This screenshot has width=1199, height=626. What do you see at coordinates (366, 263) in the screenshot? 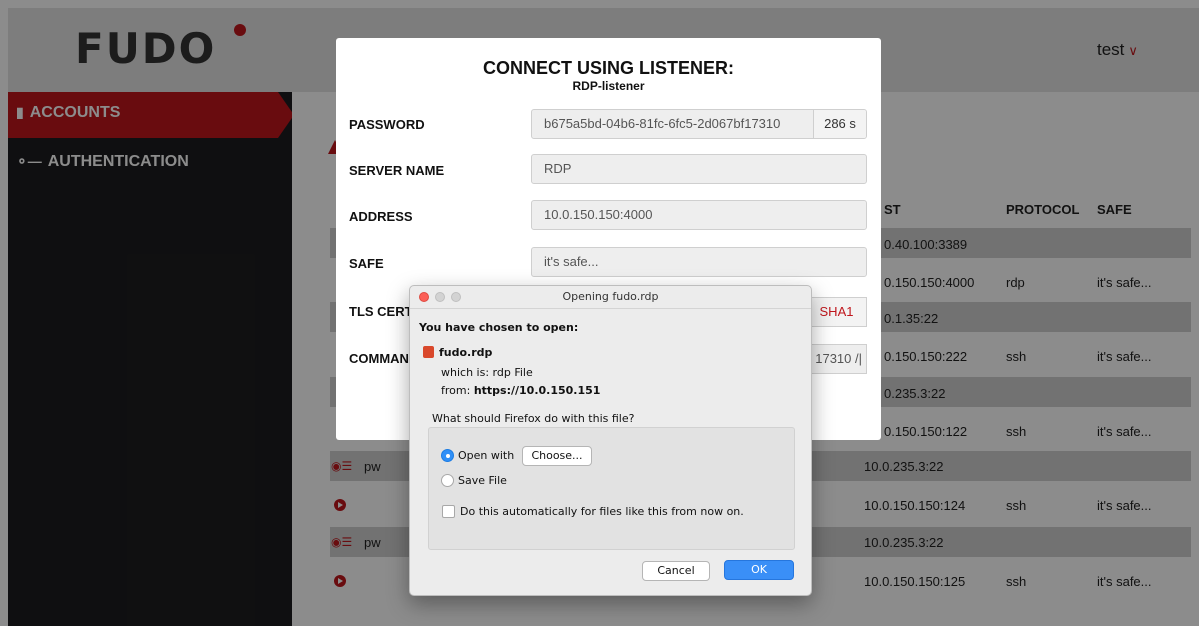
I see `safe-label: SAFE` at bounding box center [366, 263].